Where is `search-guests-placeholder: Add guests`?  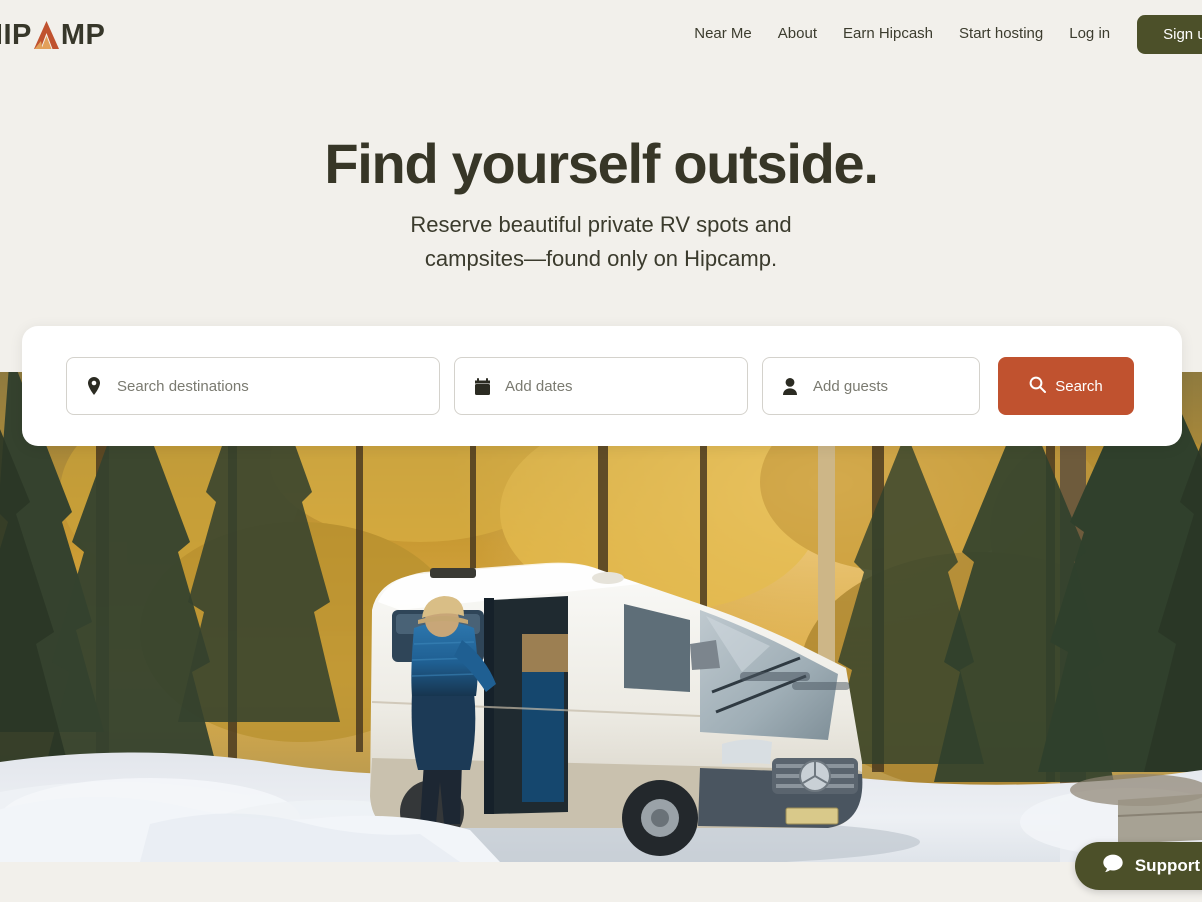
search-guests-placeholder: Add guests is located at coordinates (851, 386).